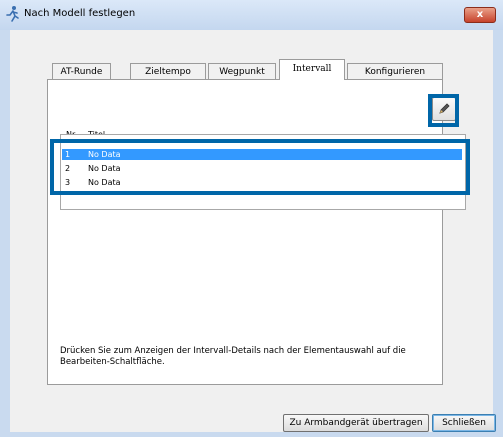  What do you see at coordinates (480, 15) in the screenshot?
I see `close-window-button: x` at bounding box center [480, 15].